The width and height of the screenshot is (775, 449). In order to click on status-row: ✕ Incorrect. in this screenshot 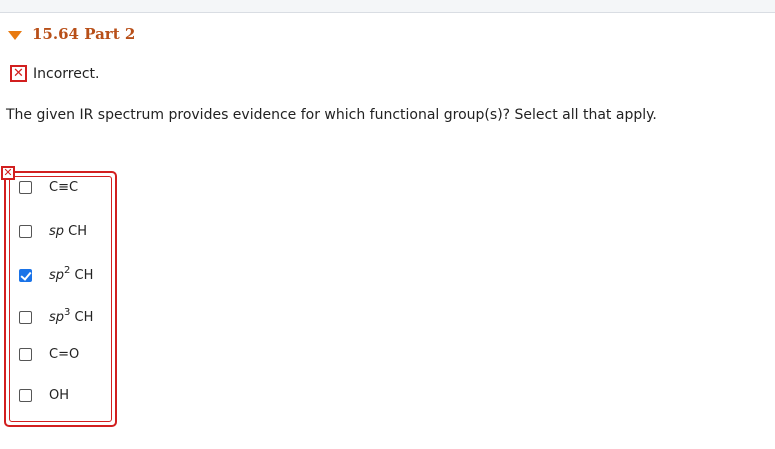, I will do `click(54, 73)`.